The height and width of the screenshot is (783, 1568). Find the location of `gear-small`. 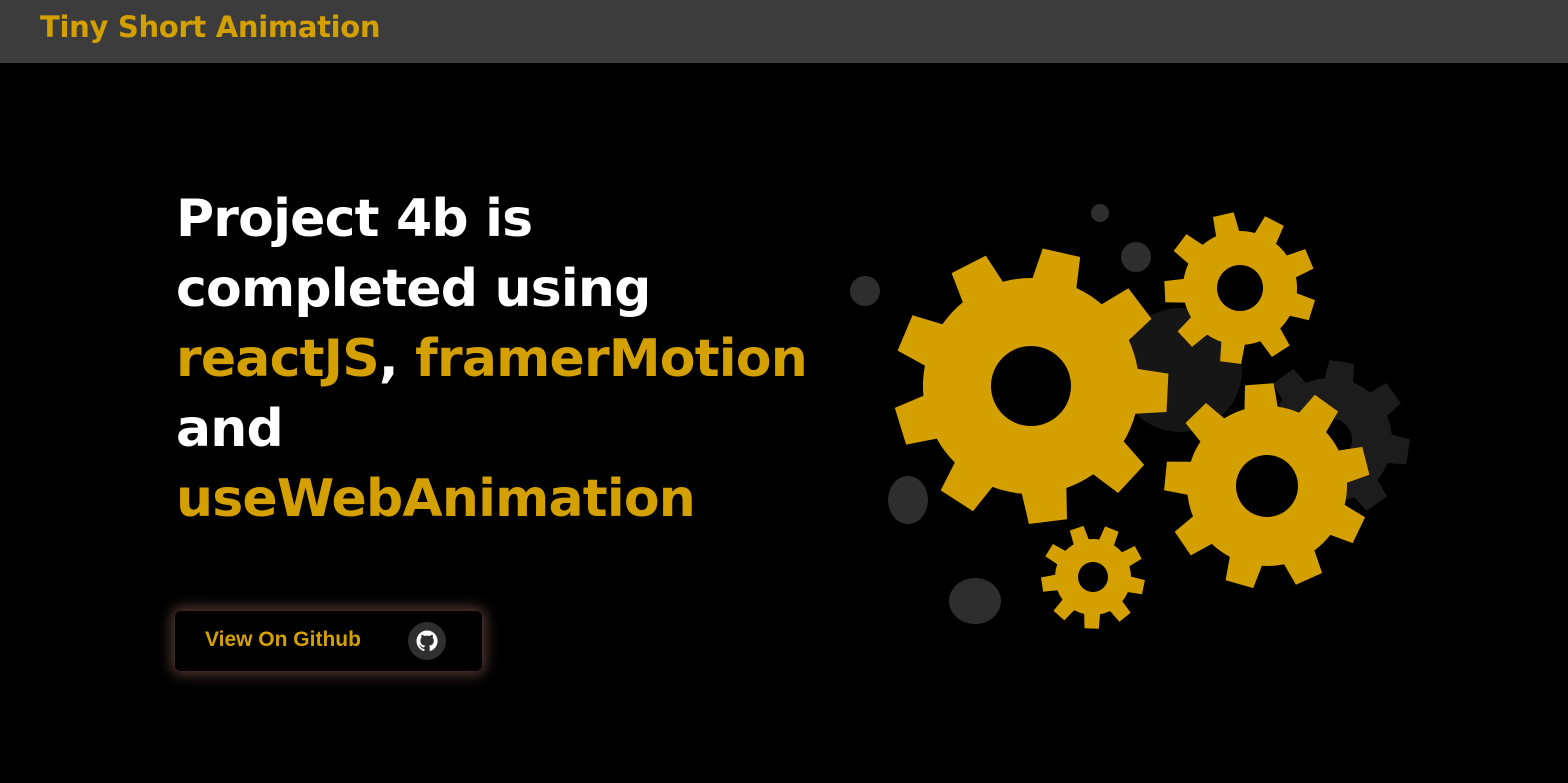

gear-small is located at coordinates (1093, 577).